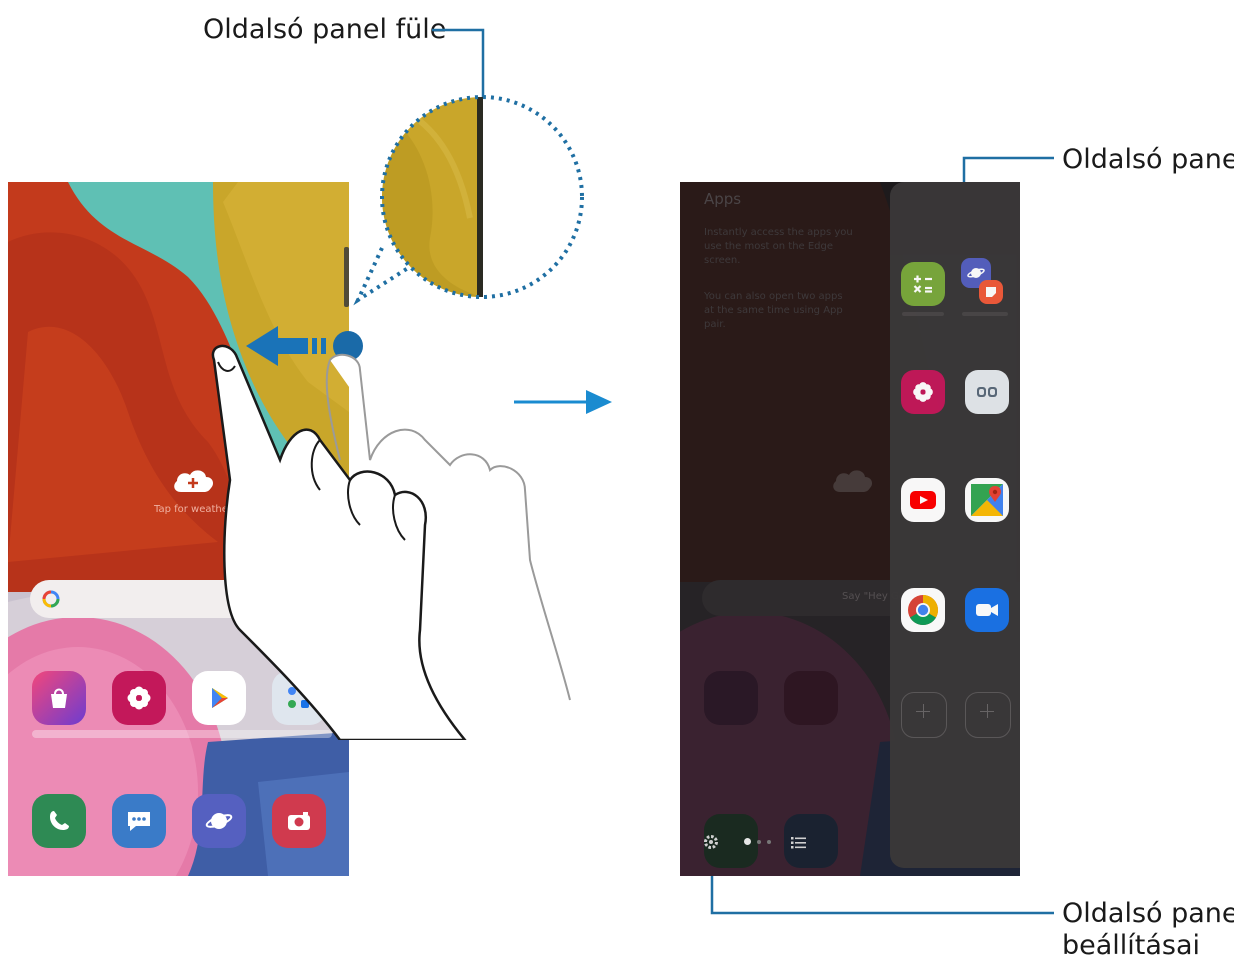 This screenshot has width=1234, height=962. Describe the element at coordinates (955, 315) in the screenshot. I see `panel-row1-labels` at that location.